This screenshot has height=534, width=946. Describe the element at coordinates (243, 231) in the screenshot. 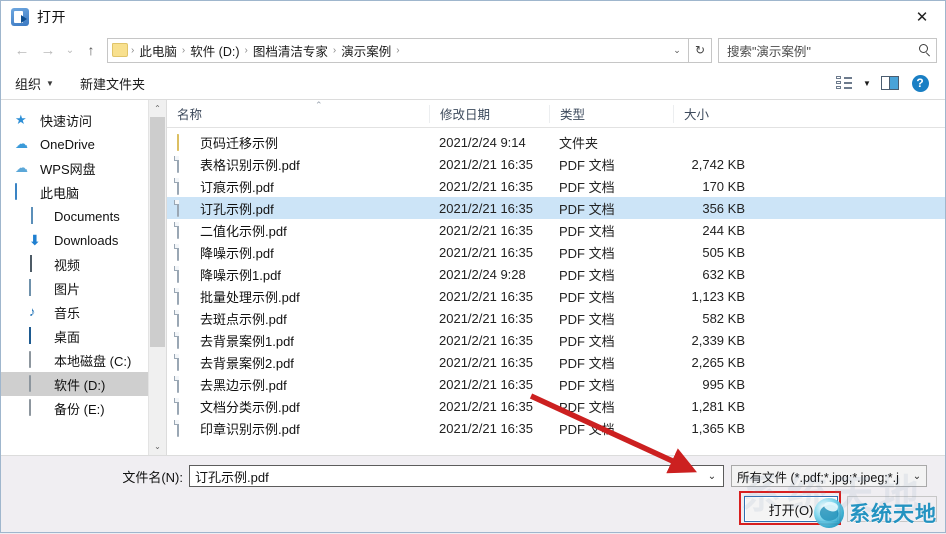

I see `file-name-label: 二值化示例.pdf` at that location.